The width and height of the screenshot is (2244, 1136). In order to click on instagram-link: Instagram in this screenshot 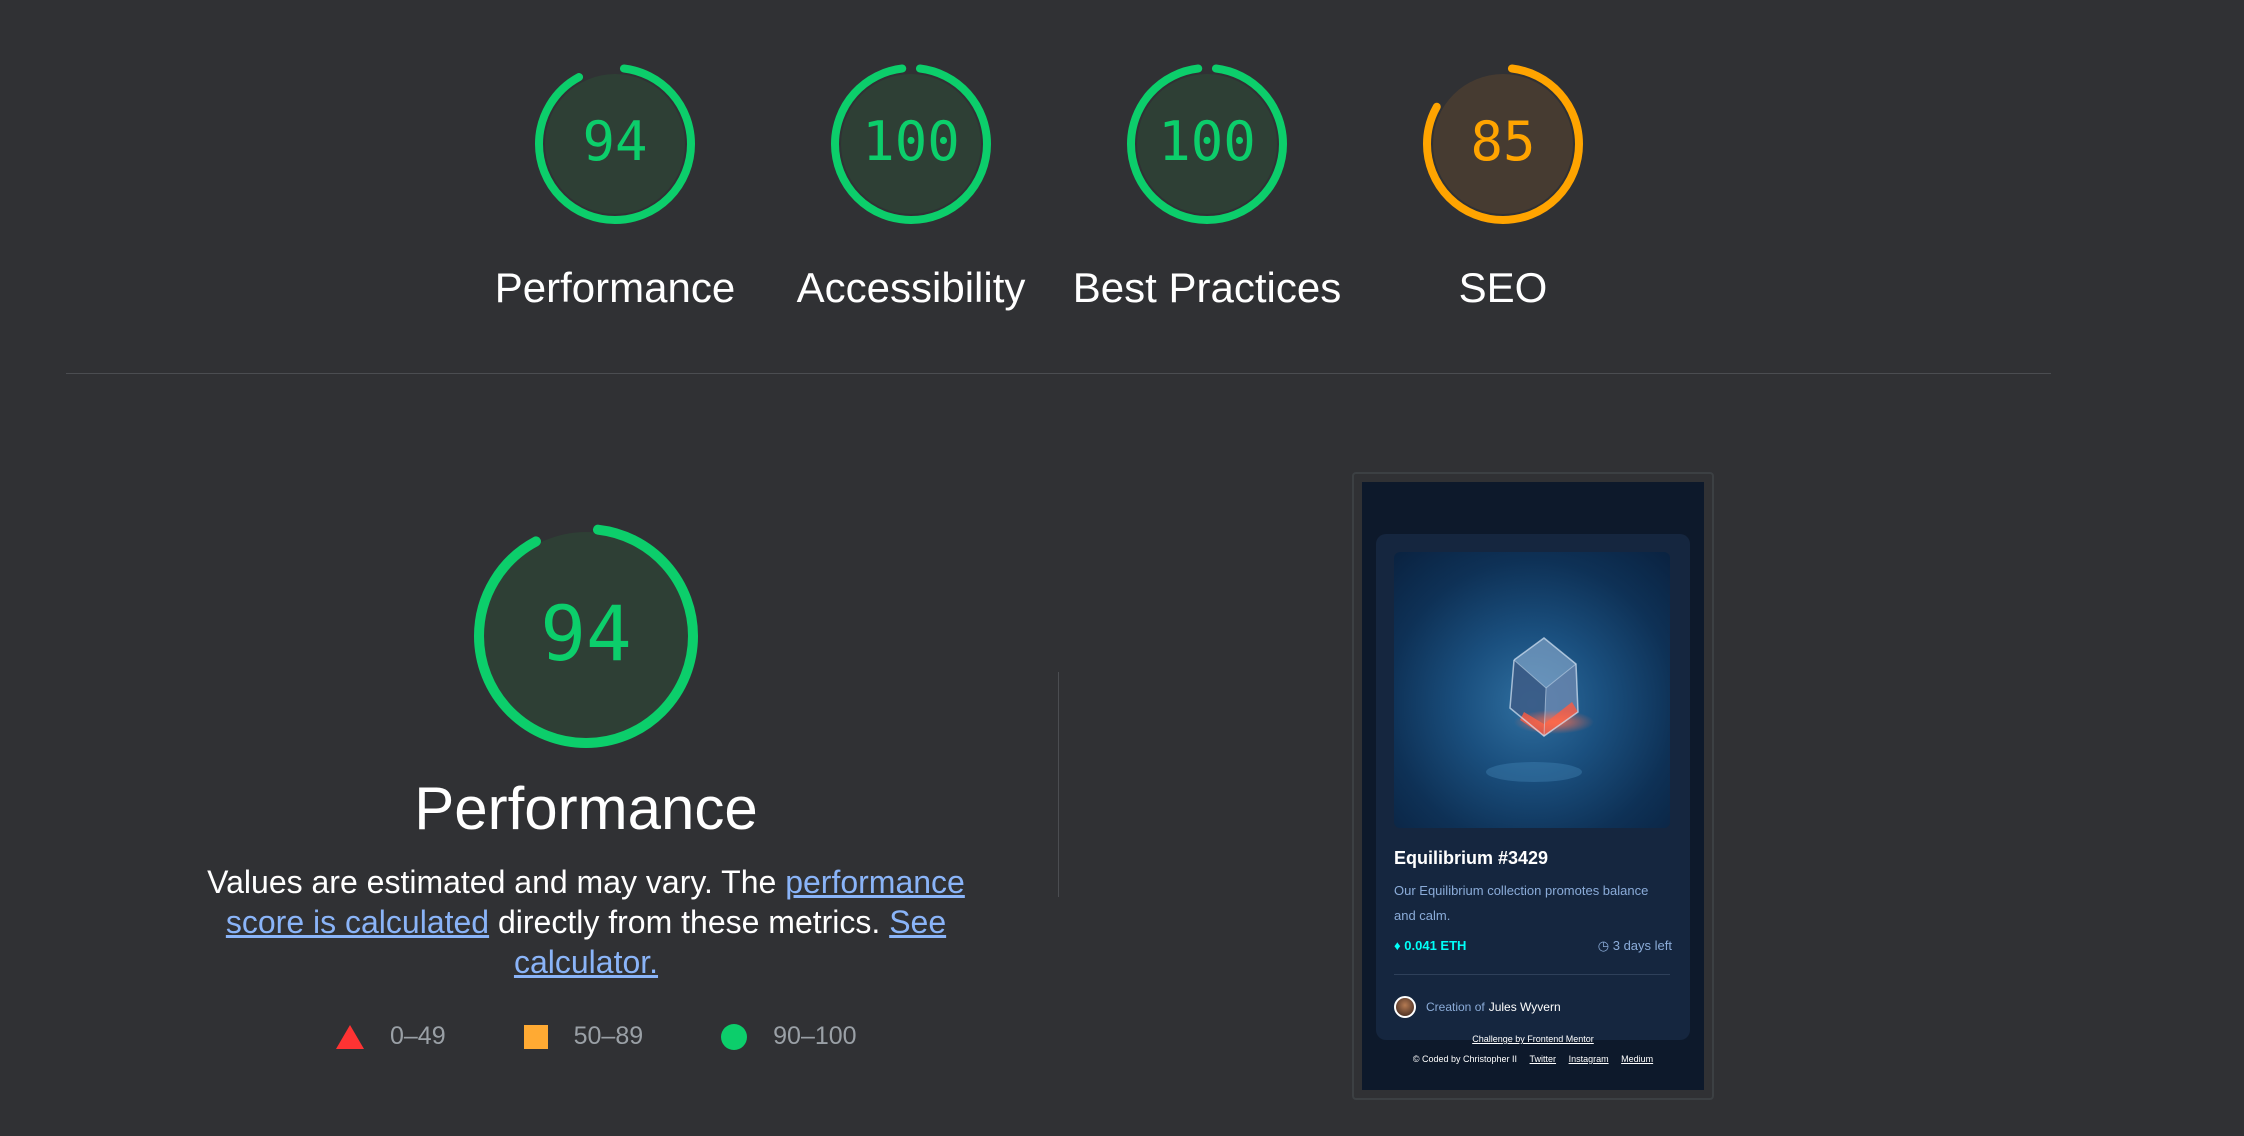, I will do `click(1589, 1059)`.